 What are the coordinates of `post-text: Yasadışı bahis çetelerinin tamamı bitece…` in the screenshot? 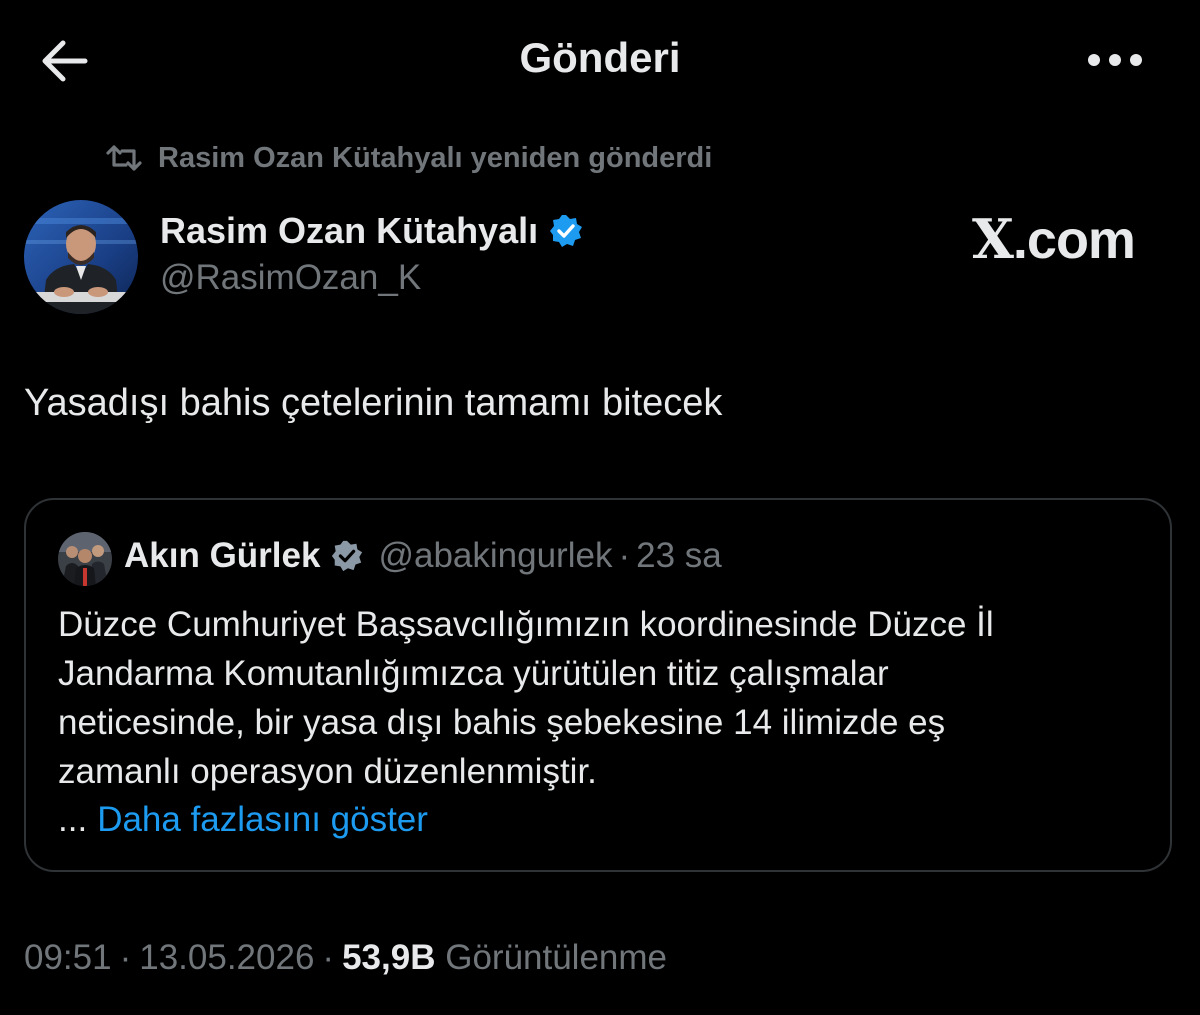 It's located at (373, 403).